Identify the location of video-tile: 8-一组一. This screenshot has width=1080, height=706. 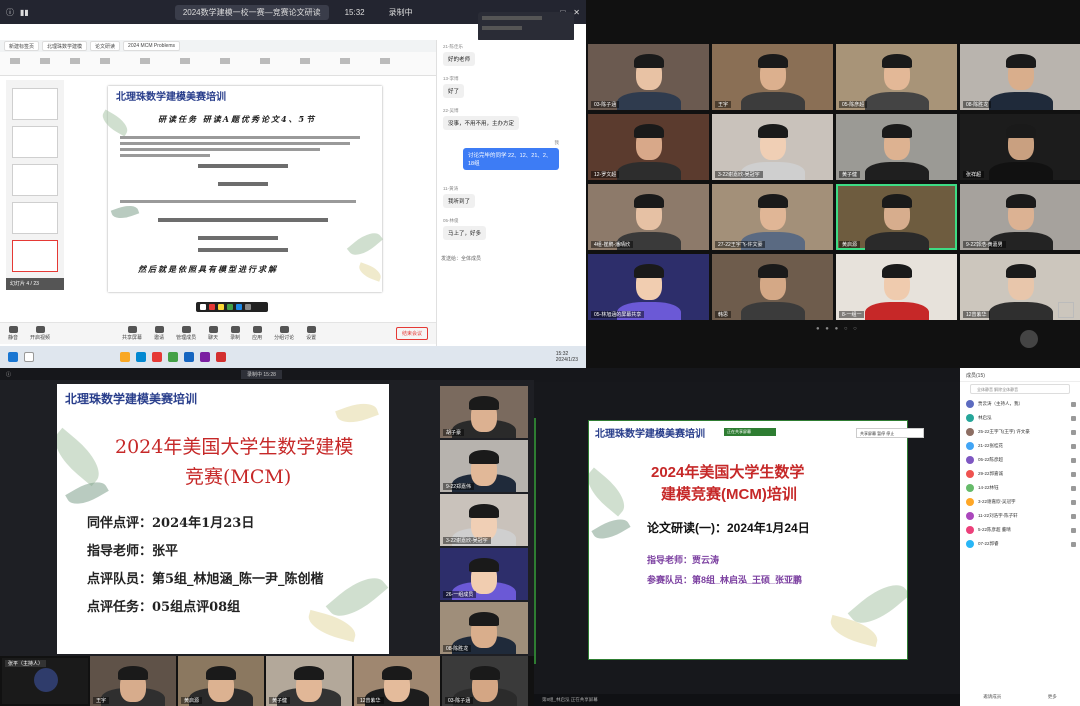
(896, 287).